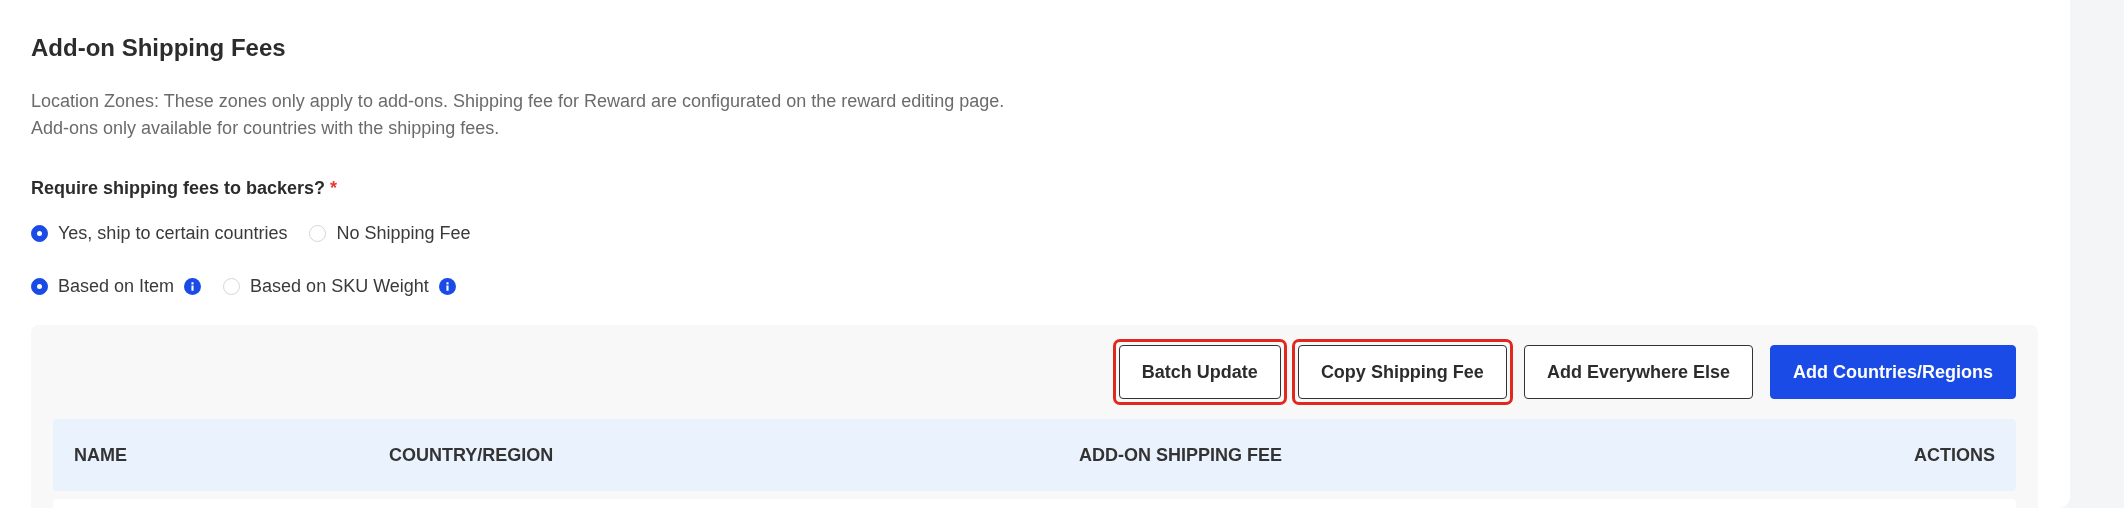  I want to click on description-text: Location Zones: These zones only apply to add-ons. Shipping fee for Reward are configurated on the reward editing page., so click(518, 101).